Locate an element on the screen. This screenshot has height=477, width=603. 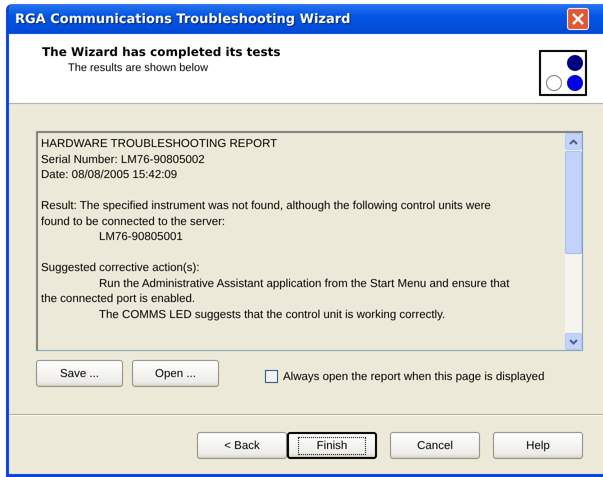
checkbox-label: Always open the report when this page is displayed is located at coordinates (413, 376).